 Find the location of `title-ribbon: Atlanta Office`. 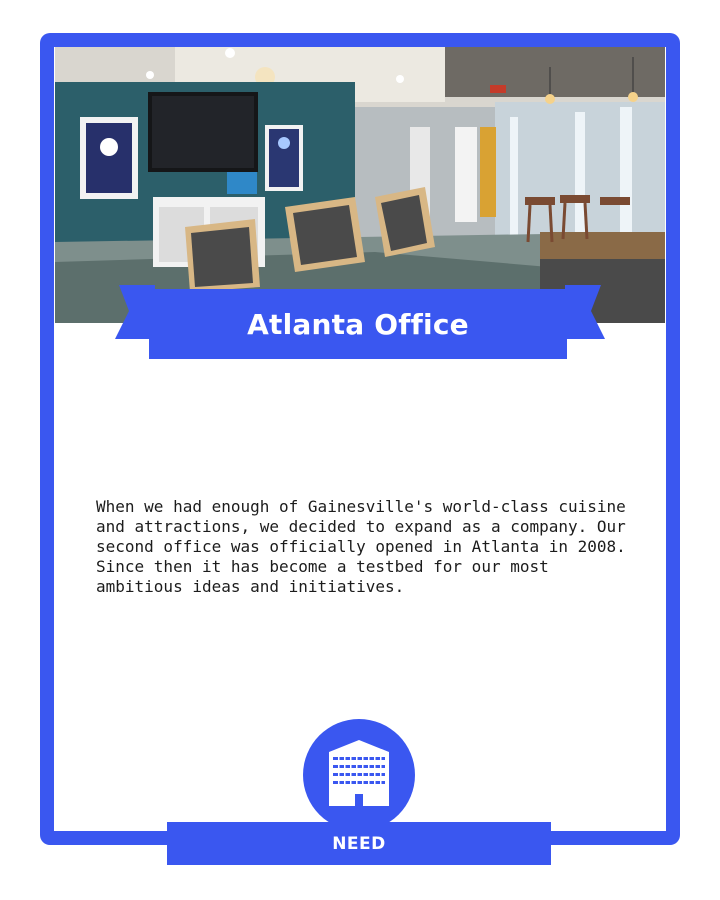

title-ribbon: Atlanta Office is located at coordinates (360, 318).